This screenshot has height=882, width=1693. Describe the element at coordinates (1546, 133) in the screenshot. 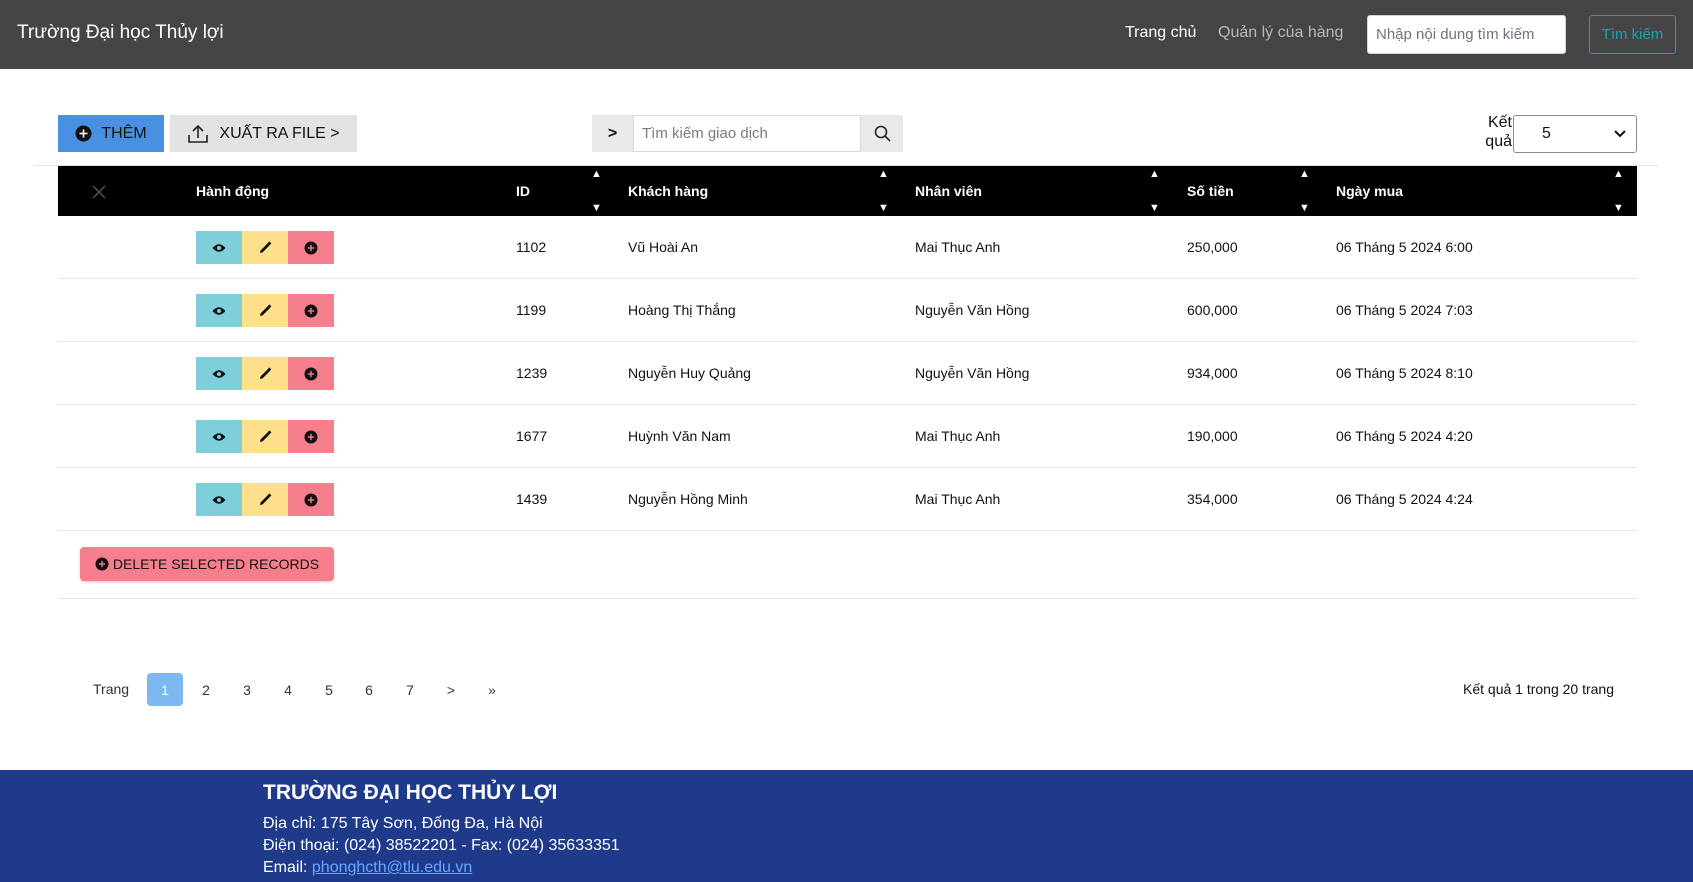

I see `page-size-value: 5` at that location.